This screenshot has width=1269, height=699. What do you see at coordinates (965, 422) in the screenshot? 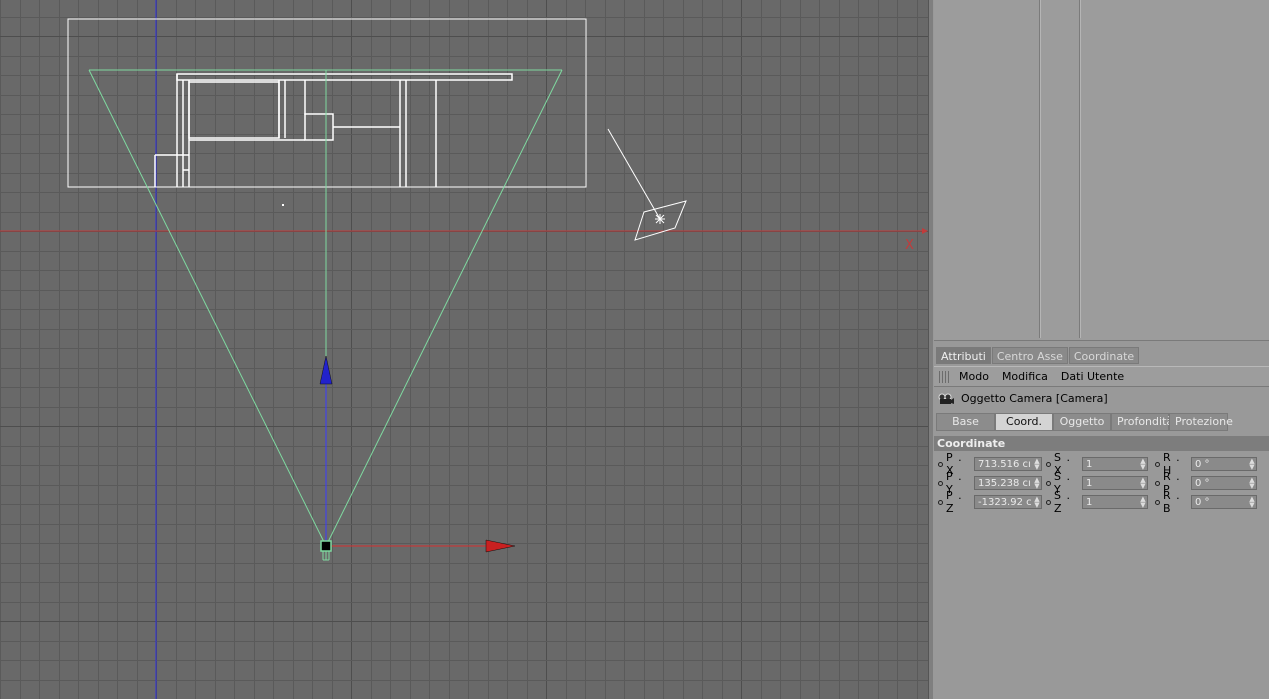
I see `tab-base: Base` at bounding box center [965, 422].